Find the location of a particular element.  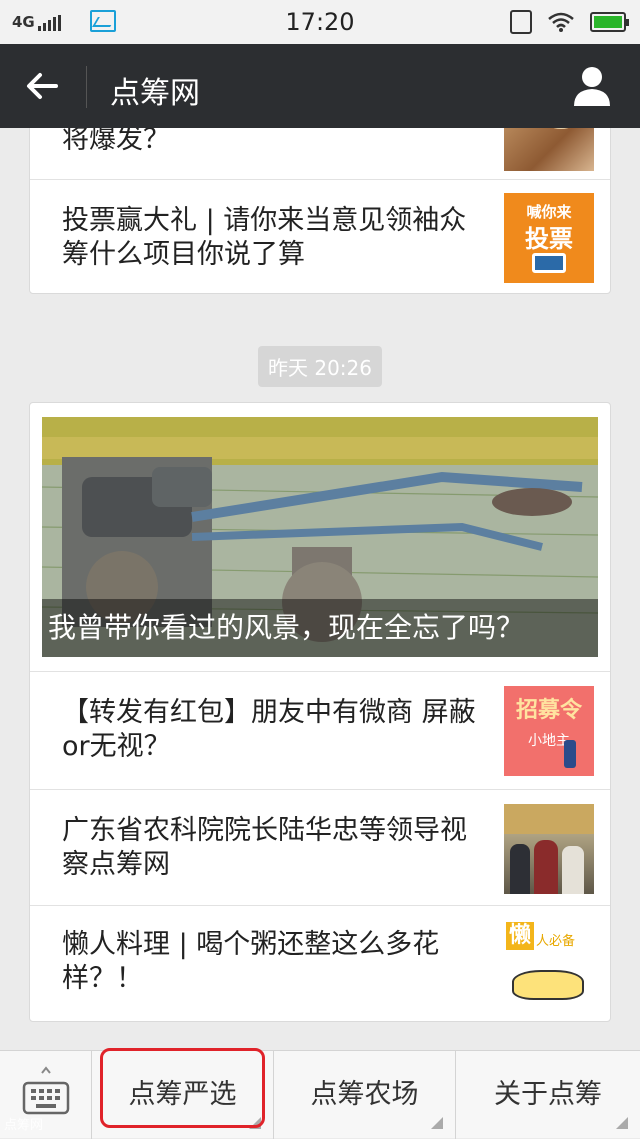

menu-item-dianchou-nongchang: 点筹农场 is located at coordinates (365, 1095).